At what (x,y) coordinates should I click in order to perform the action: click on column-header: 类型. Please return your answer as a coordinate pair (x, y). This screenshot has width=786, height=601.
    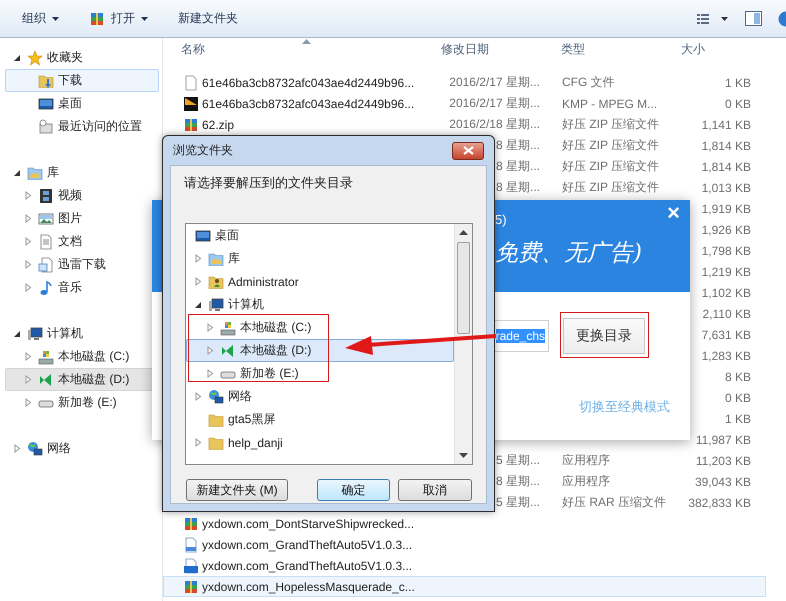
    Looking at the image, I should click on (617, 49).